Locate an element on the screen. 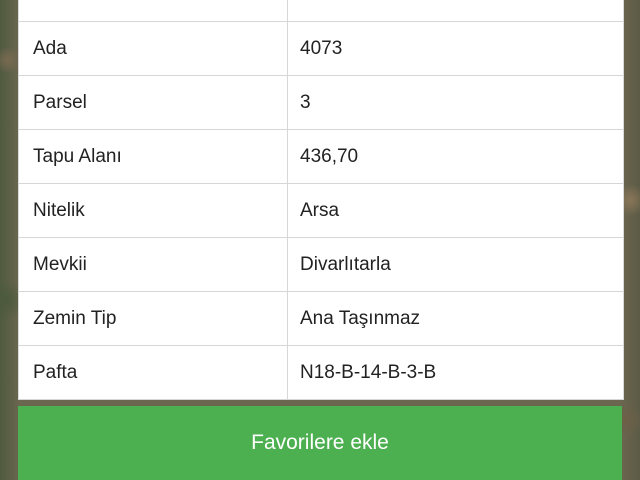  table-row: Zemin Tip Ana Taşınmaz is located at coordinates (321, 319).